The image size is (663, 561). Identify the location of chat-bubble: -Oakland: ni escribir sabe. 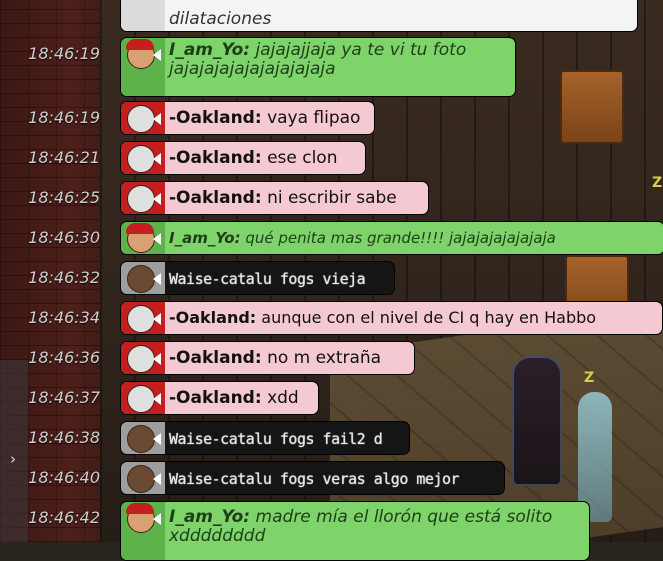
(274, 198).